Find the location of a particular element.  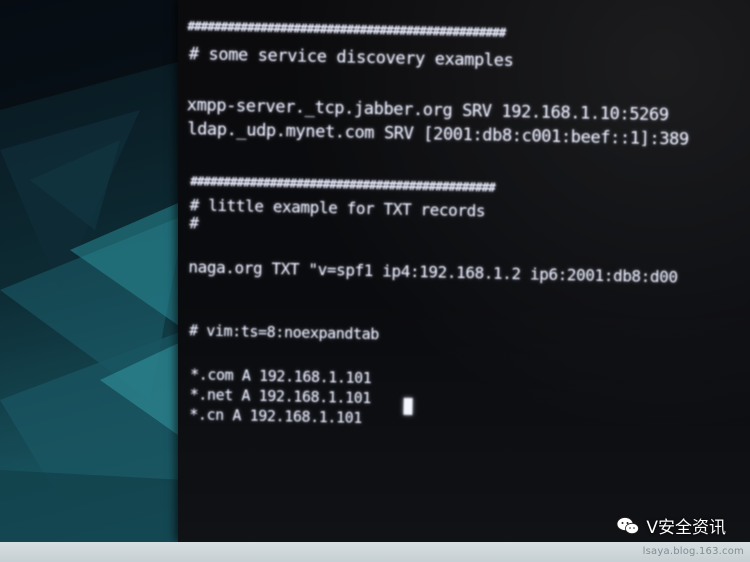

vim-modeline: # vim:ts=8:noexpandtab is located at coordinates (284, 332).